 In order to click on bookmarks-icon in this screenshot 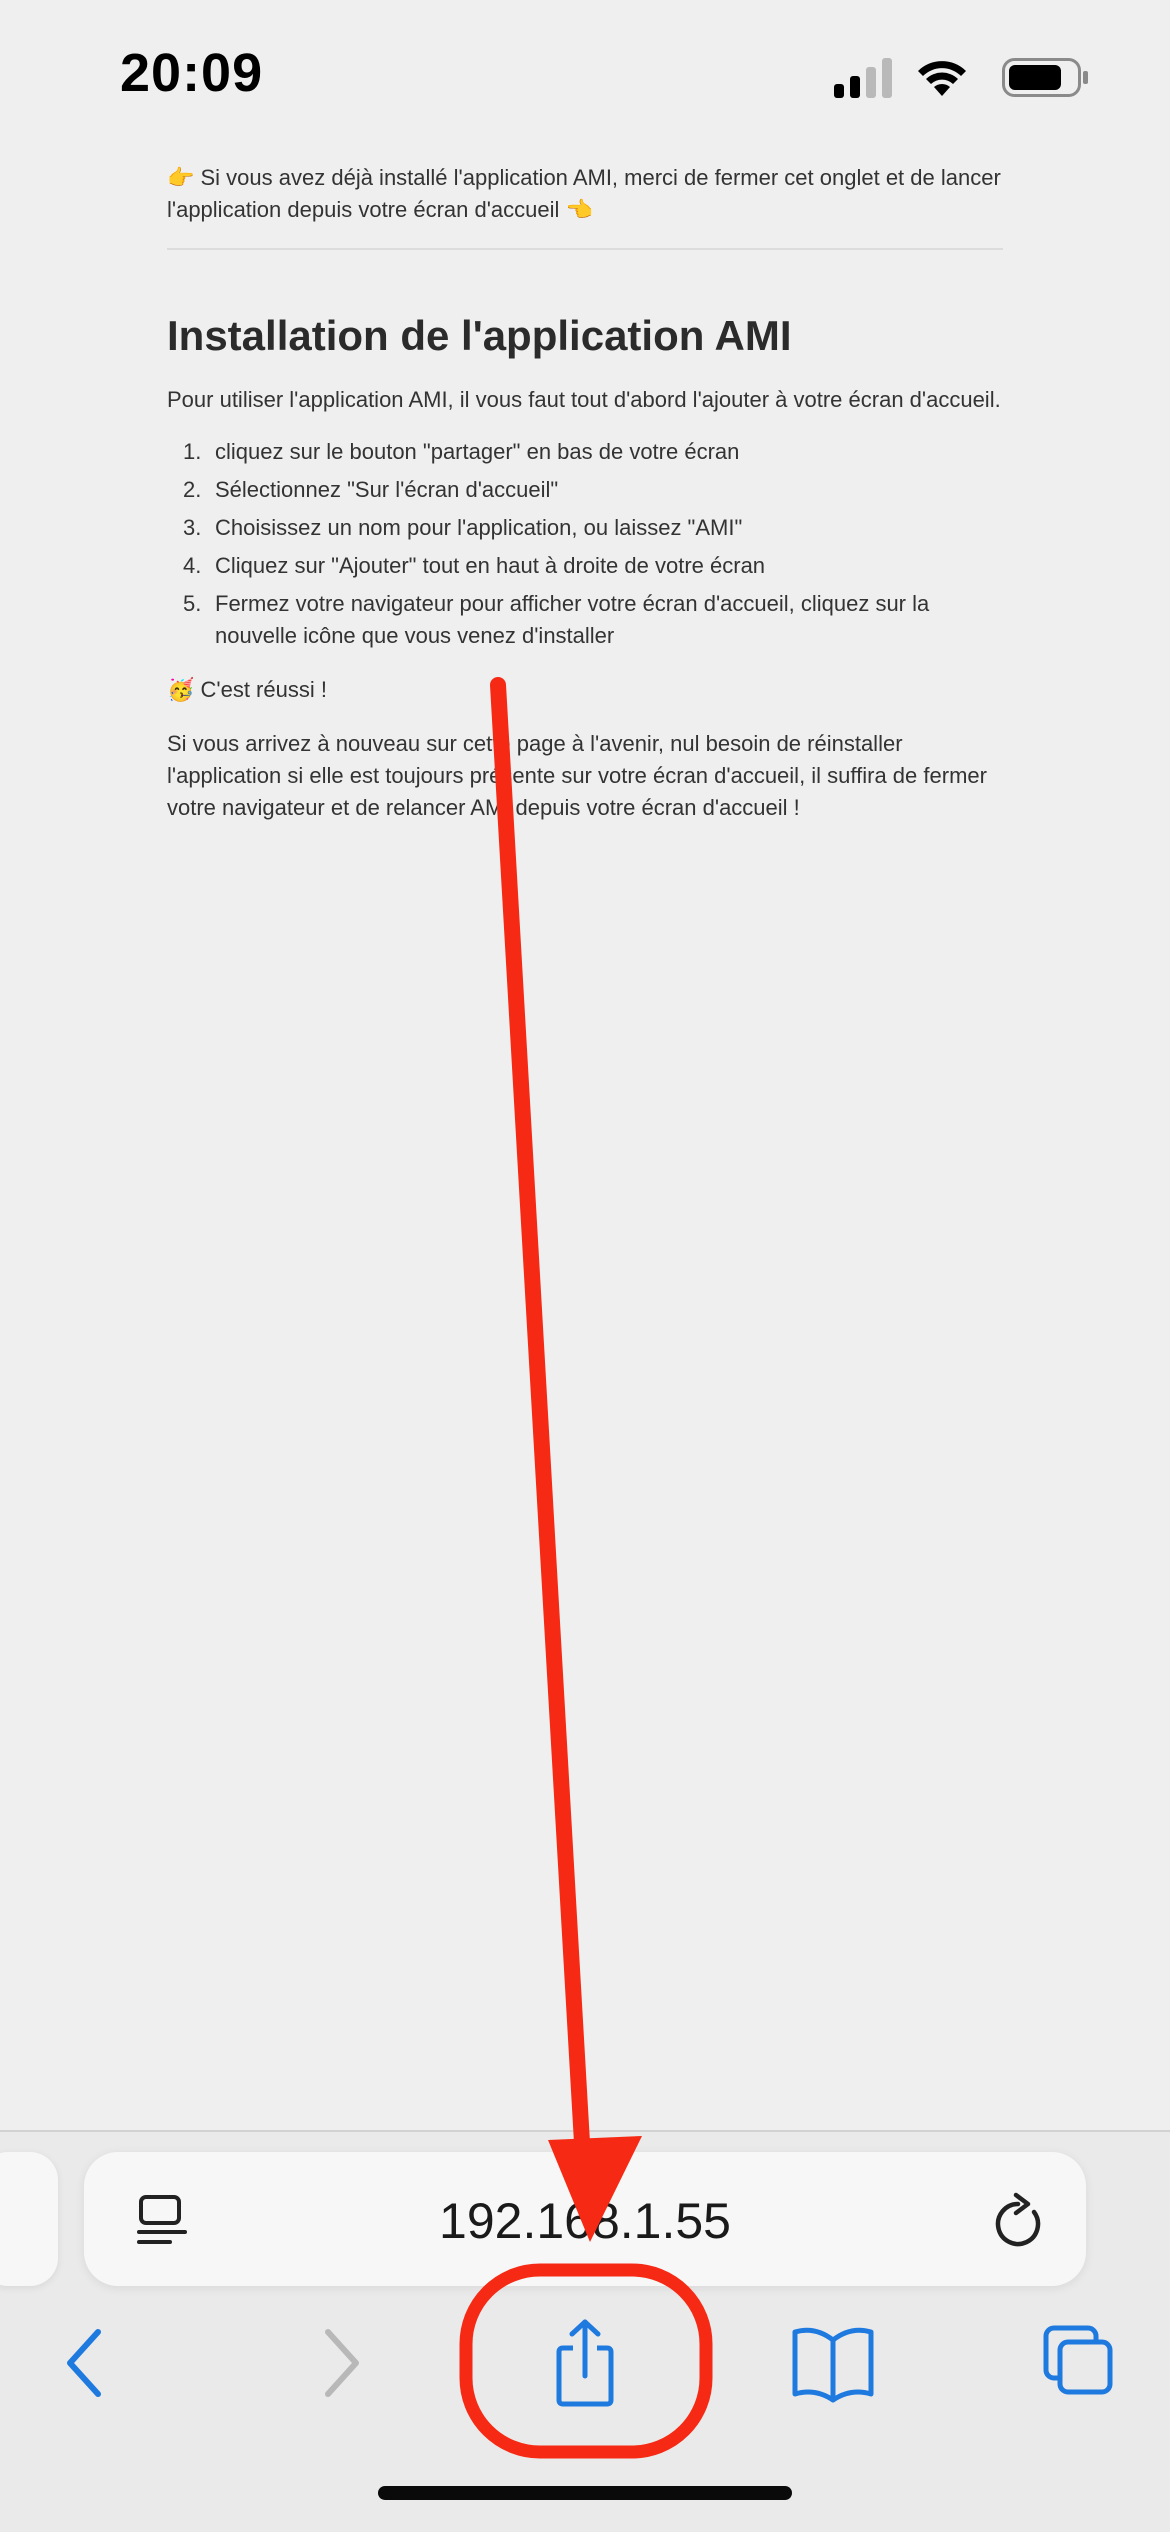, I will do `click(833, 2363)`.